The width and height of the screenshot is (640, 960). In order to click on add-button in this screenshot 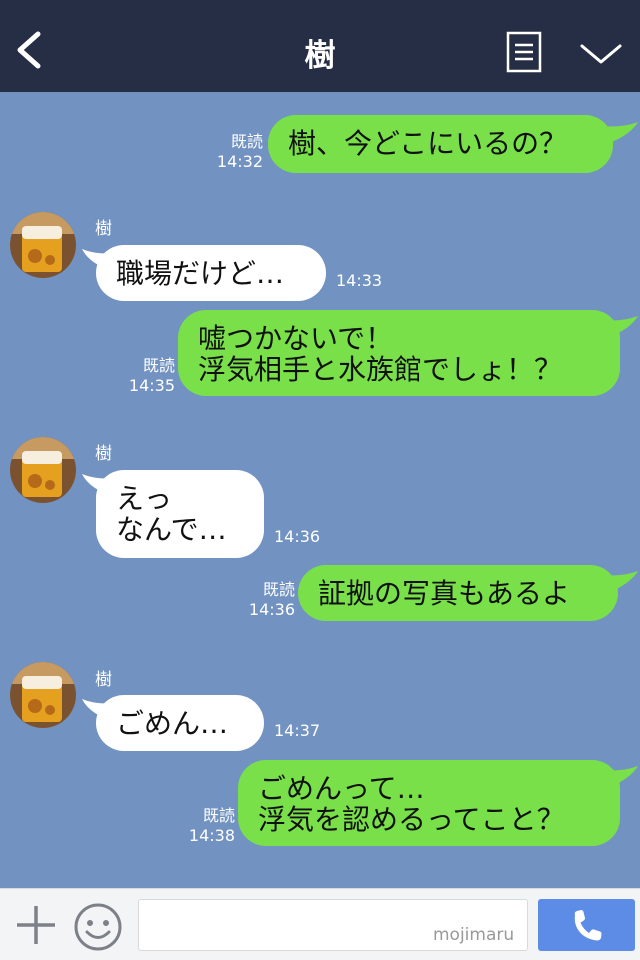, I will do `click(36, 925)`.